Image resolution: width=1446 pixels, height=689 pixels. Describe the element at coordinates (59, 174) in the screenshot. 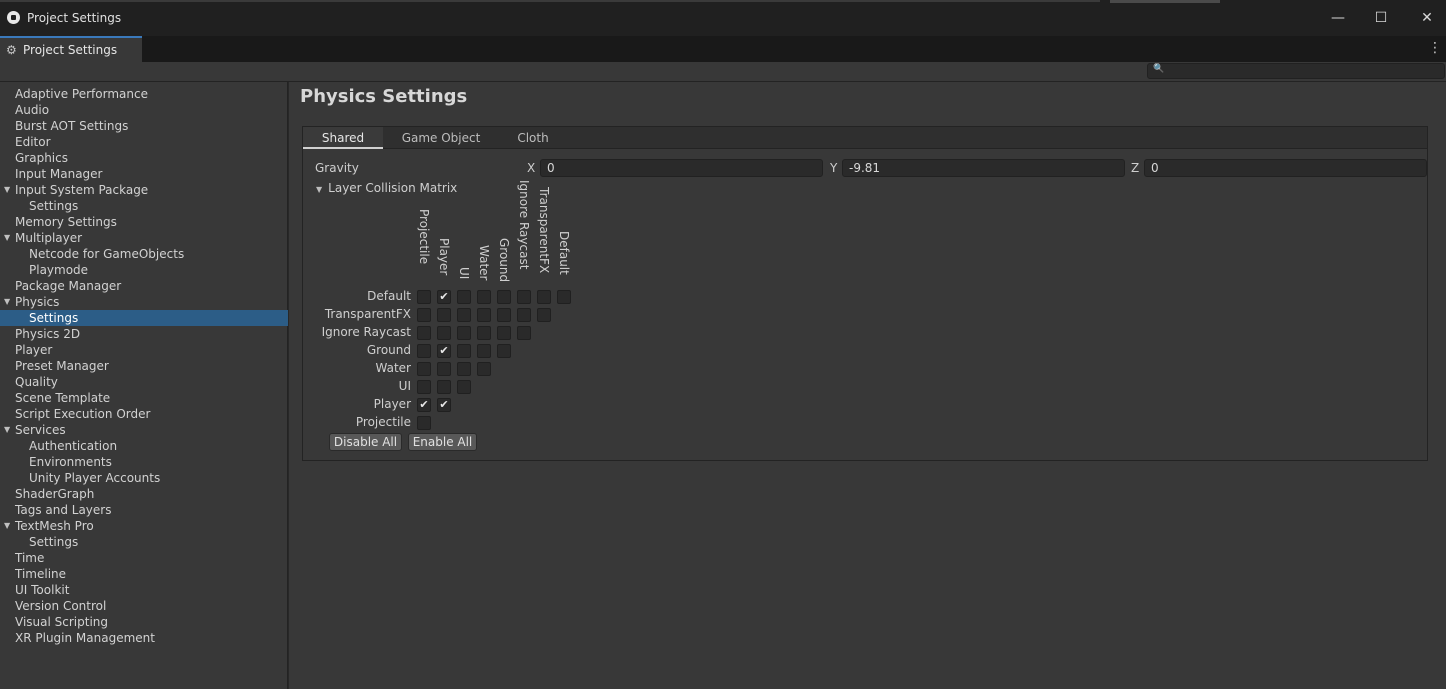

I see `sidebar-item-label: Input Manager` at that location.